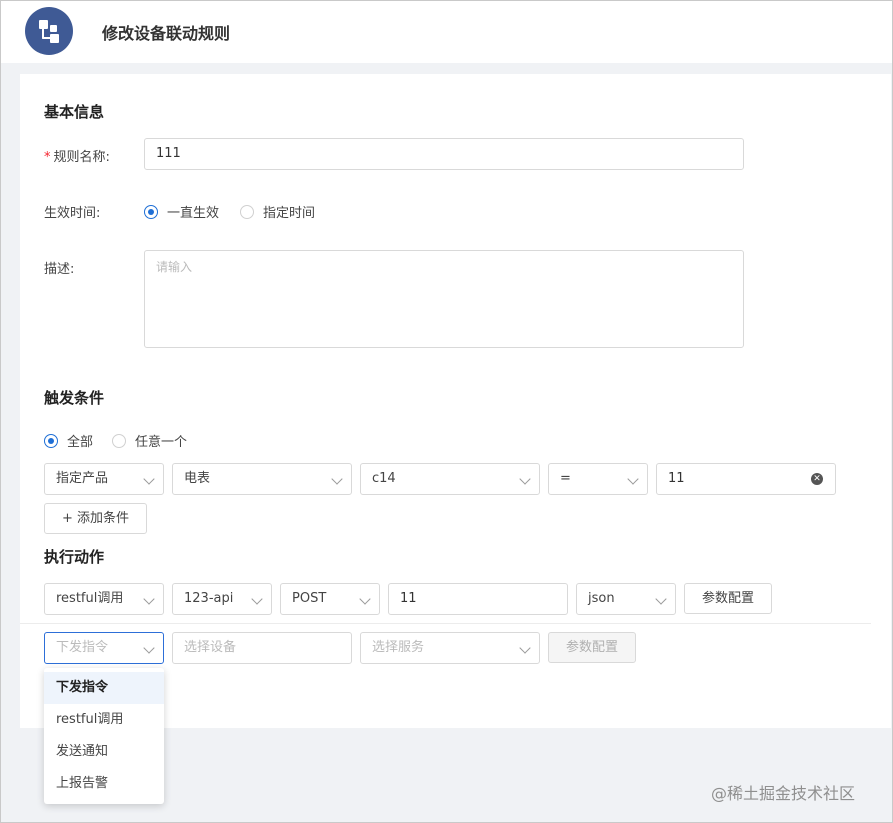 This screenshot has width=893, height=823. What do you see at coordinates (592, 647) in the screenshot?
I see `param-config-button-disabled: 参数配置` at bounding box center [592, 647].